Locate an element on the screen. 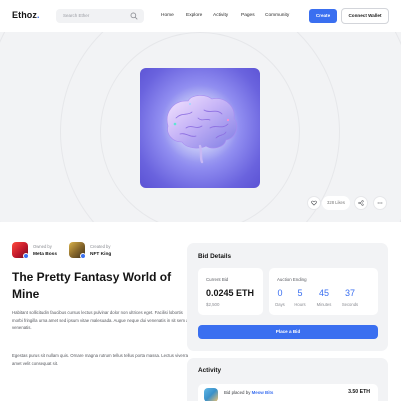  bidder-avatar is located at coordinates (211, 394).